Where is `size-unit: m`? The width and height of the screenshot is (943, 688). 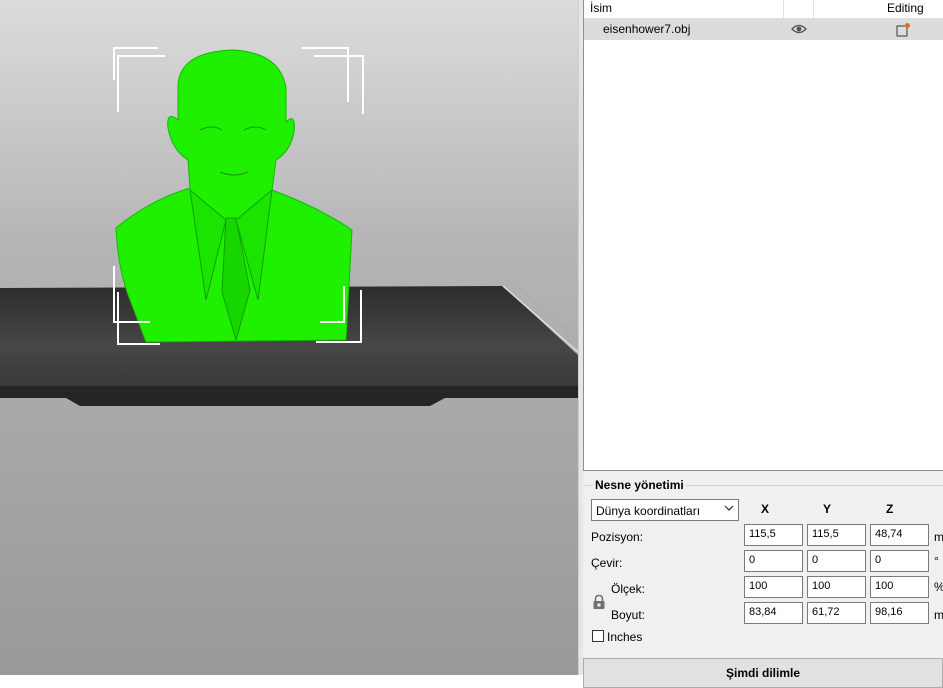
size-unit: m is located at coordinates (938, 615).